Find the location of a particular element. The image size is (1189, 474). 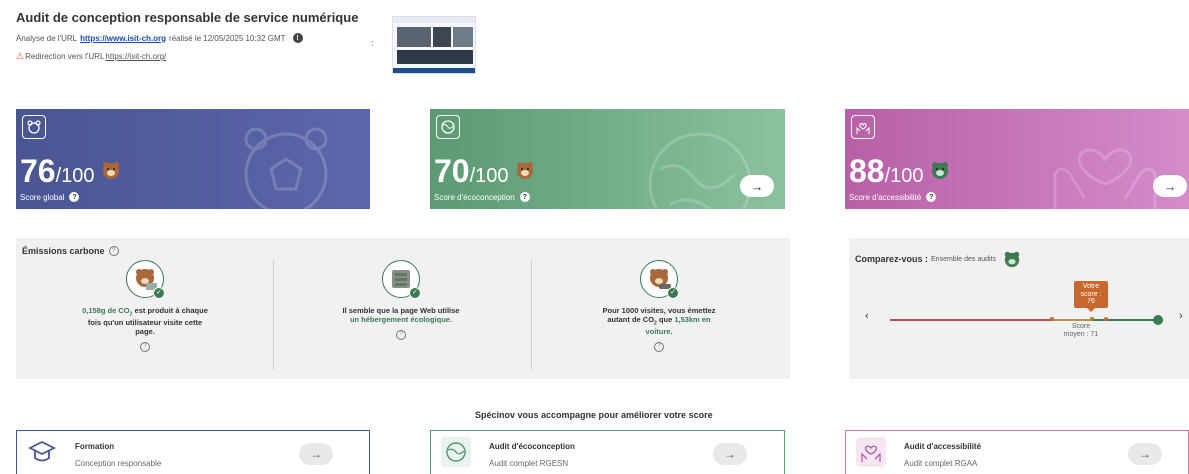

accessibility-score-label: Score d'accessibilité ? is located at coordinates (893, 197).